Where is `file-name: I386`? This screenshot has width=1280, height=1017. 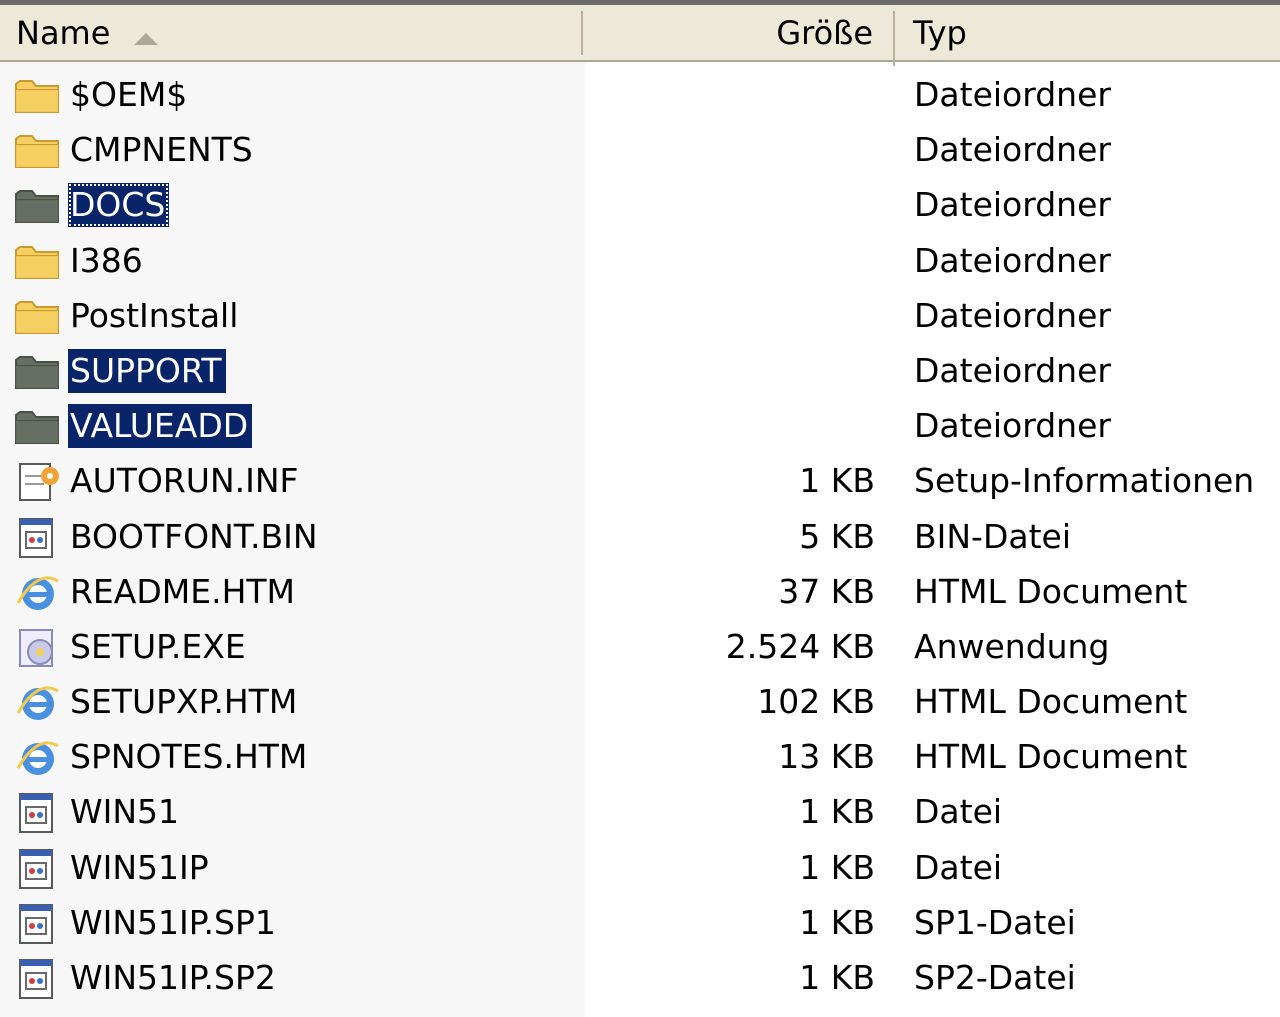
file-name: I386 is located at coordinates (106, 260).